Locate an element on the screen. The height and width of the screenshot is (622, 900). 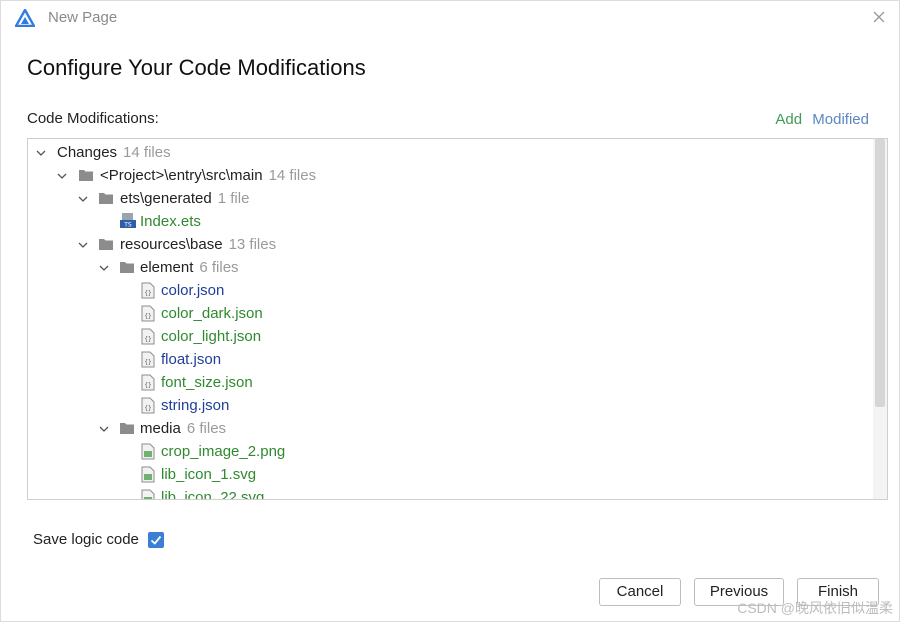
tree-node-ets-generated: ets\generated 1 file is located at coordinates (451, 198).